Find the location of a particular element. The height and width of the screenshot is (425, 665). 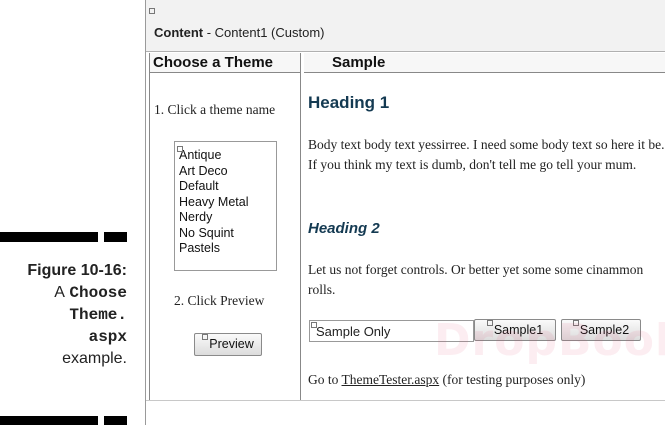

heading-1: Heading 1 is located at coordinates (349, 102).